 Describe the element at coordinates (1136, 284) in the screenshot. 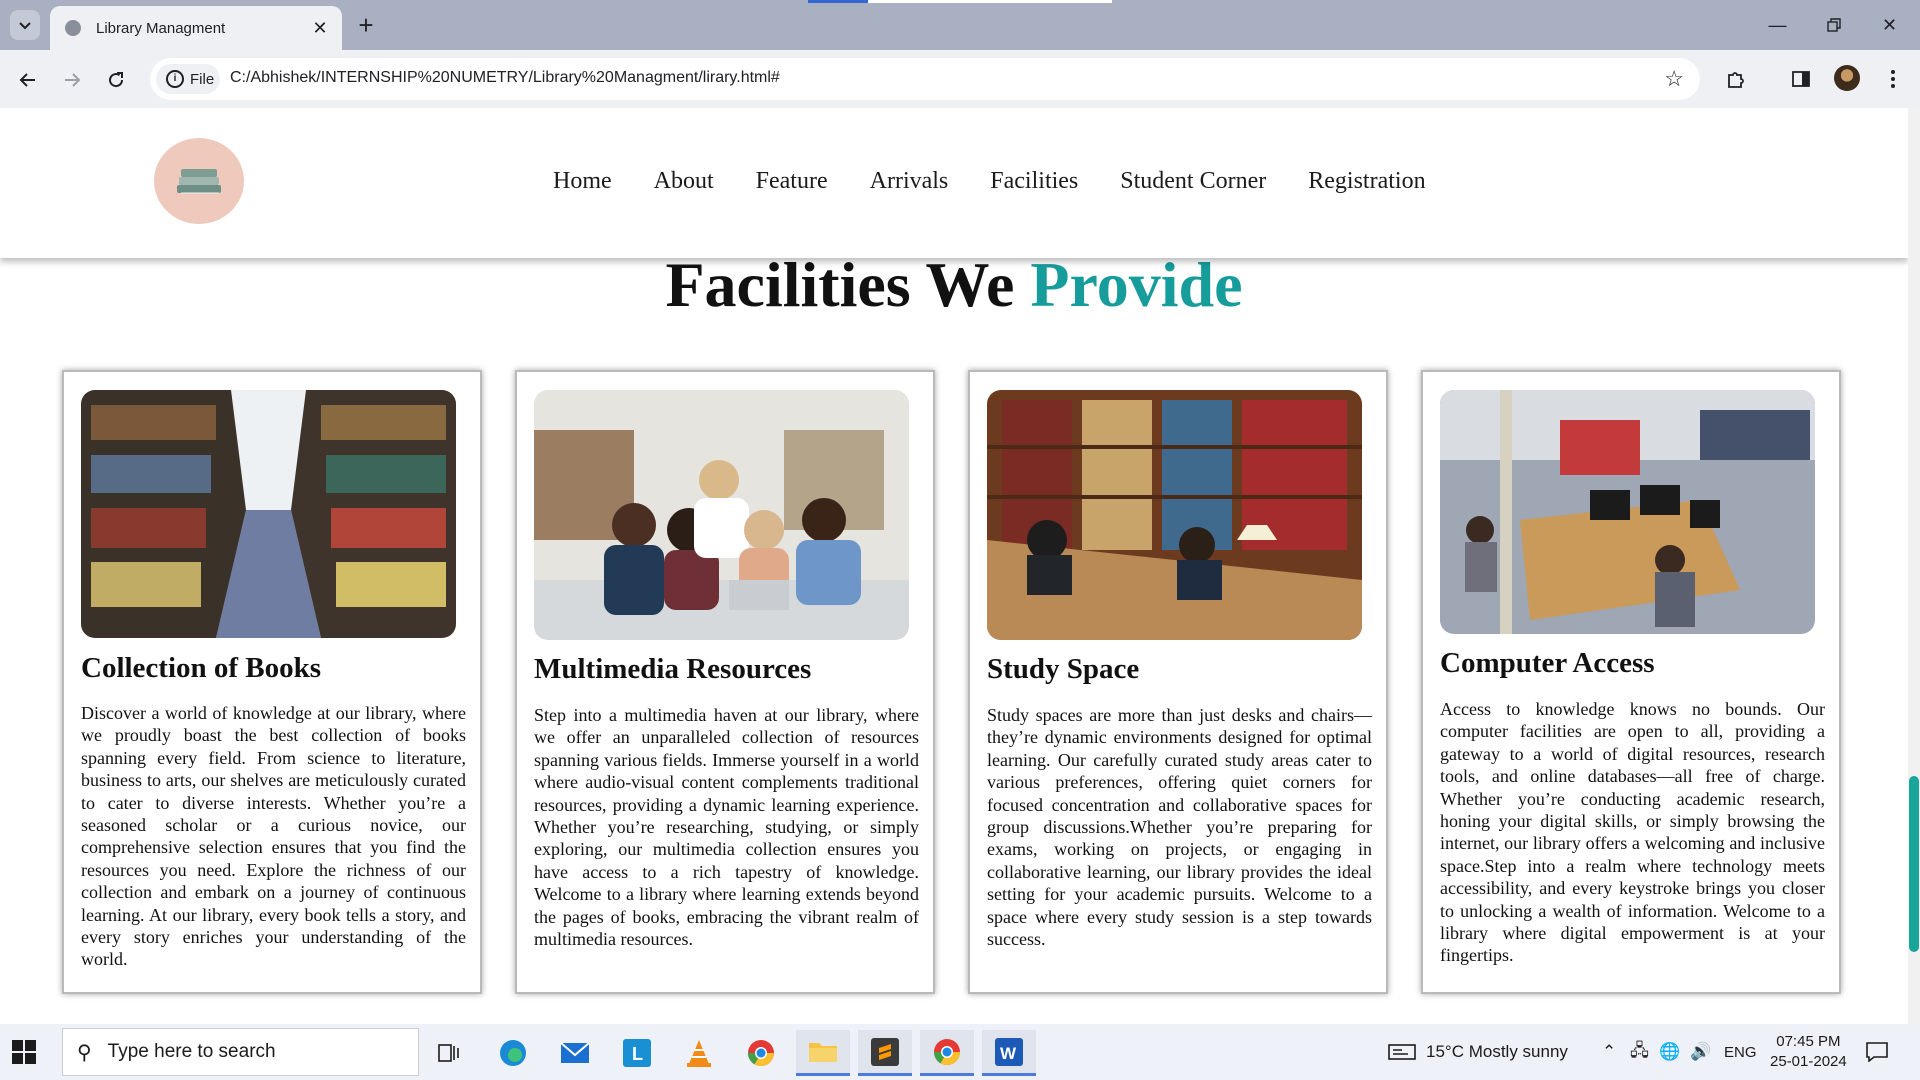

I see `section-title-accent: Provide` at that location.